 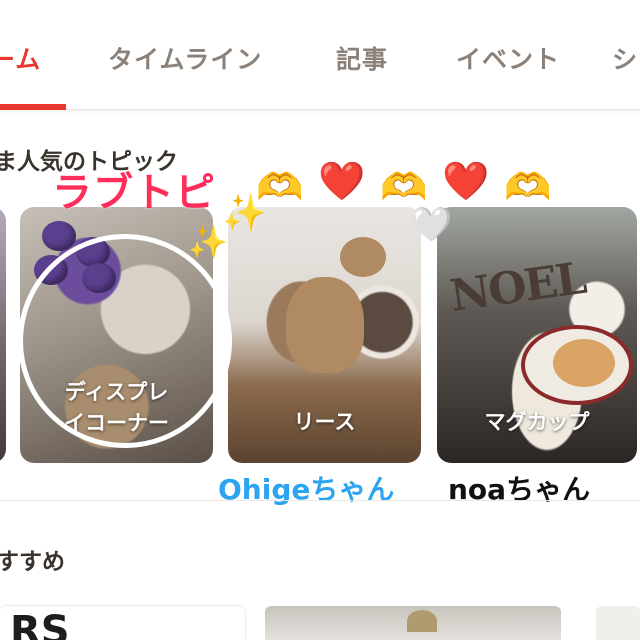 What do you see at coordinates (33, 107) in the screenshot?
I see `active-tab-indicator` at bounding box center [33, 107].